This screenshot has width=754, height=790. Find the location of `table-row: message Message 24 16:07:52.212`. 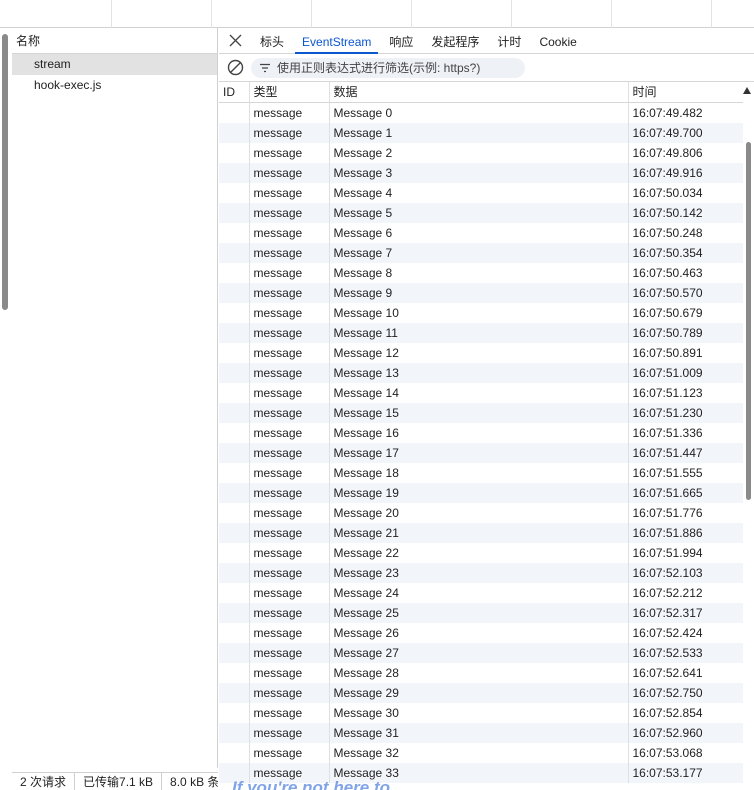

table-row: message Message 24 16:07:52.212 is located at coordinates (481, 592).